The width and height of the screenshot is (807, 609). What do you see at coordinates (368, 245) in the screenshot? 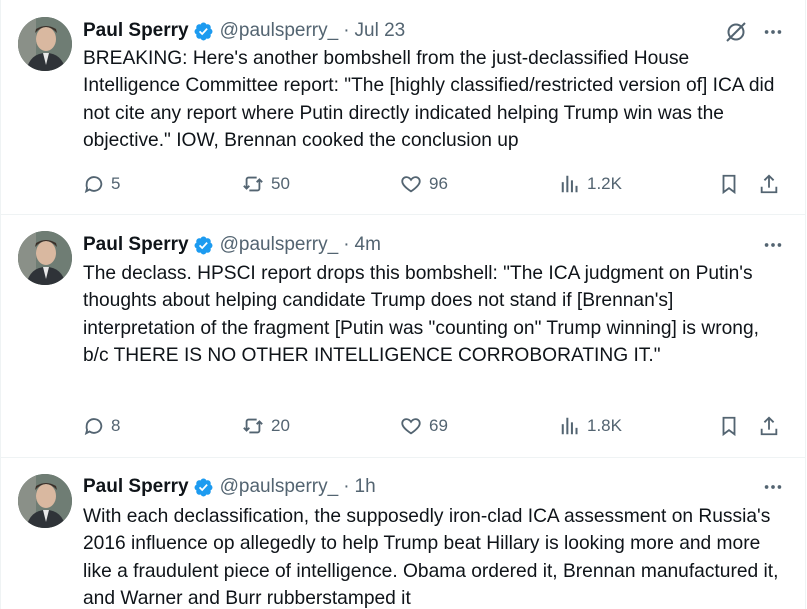
I see `timestamp: 4m` at bounding box center [368, 245].